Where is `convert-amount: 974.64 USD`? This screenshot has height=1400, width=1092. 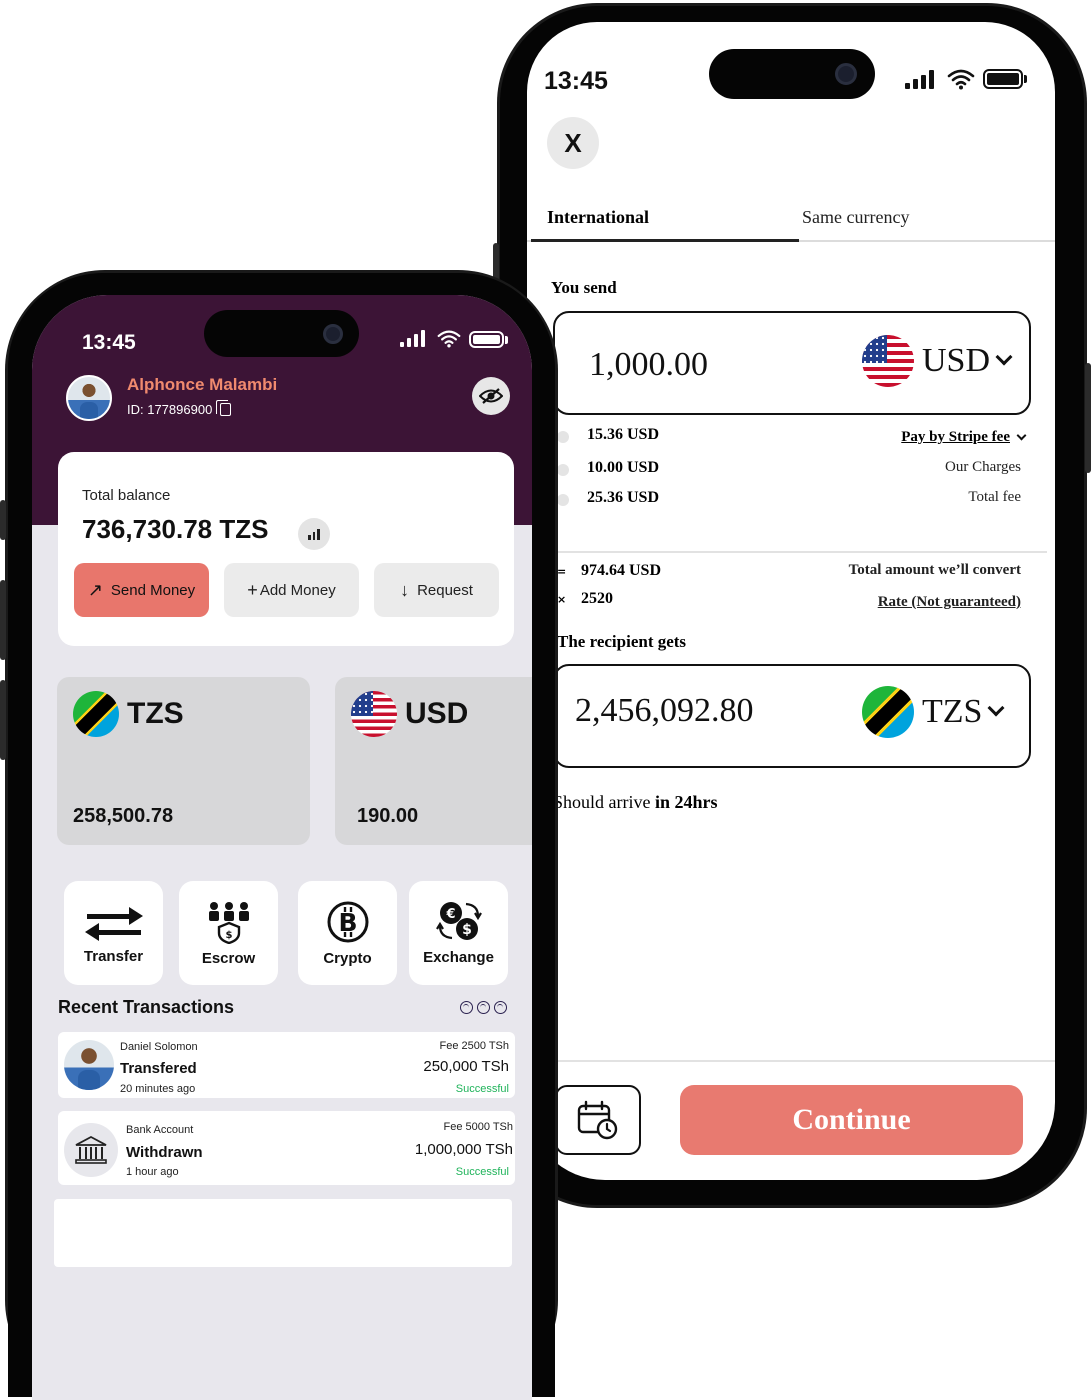 convert-amount: 974.64 USD is located at coordinates (621, 570).